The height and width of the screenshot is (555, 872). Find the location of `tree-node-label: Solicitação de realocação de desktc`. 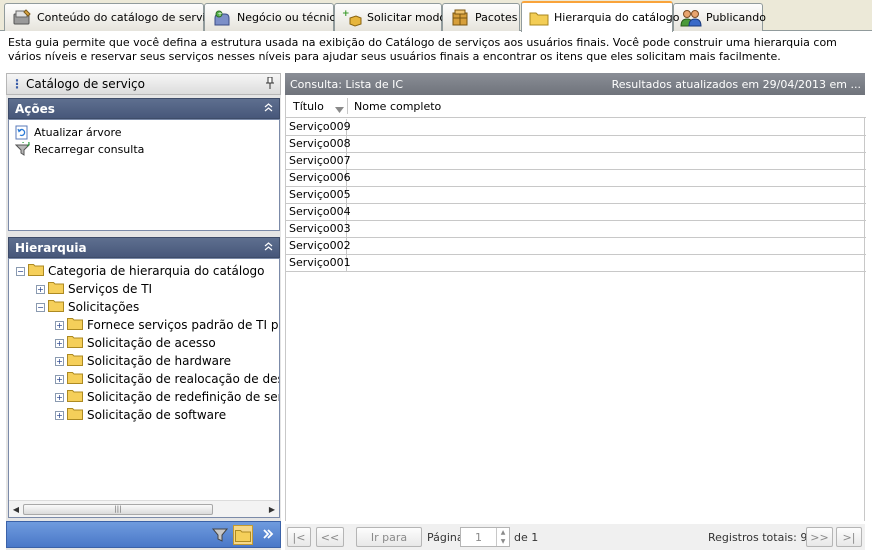

tree-node-label: Solicitação de realocação de desktc is located at coordinates (183, 379).